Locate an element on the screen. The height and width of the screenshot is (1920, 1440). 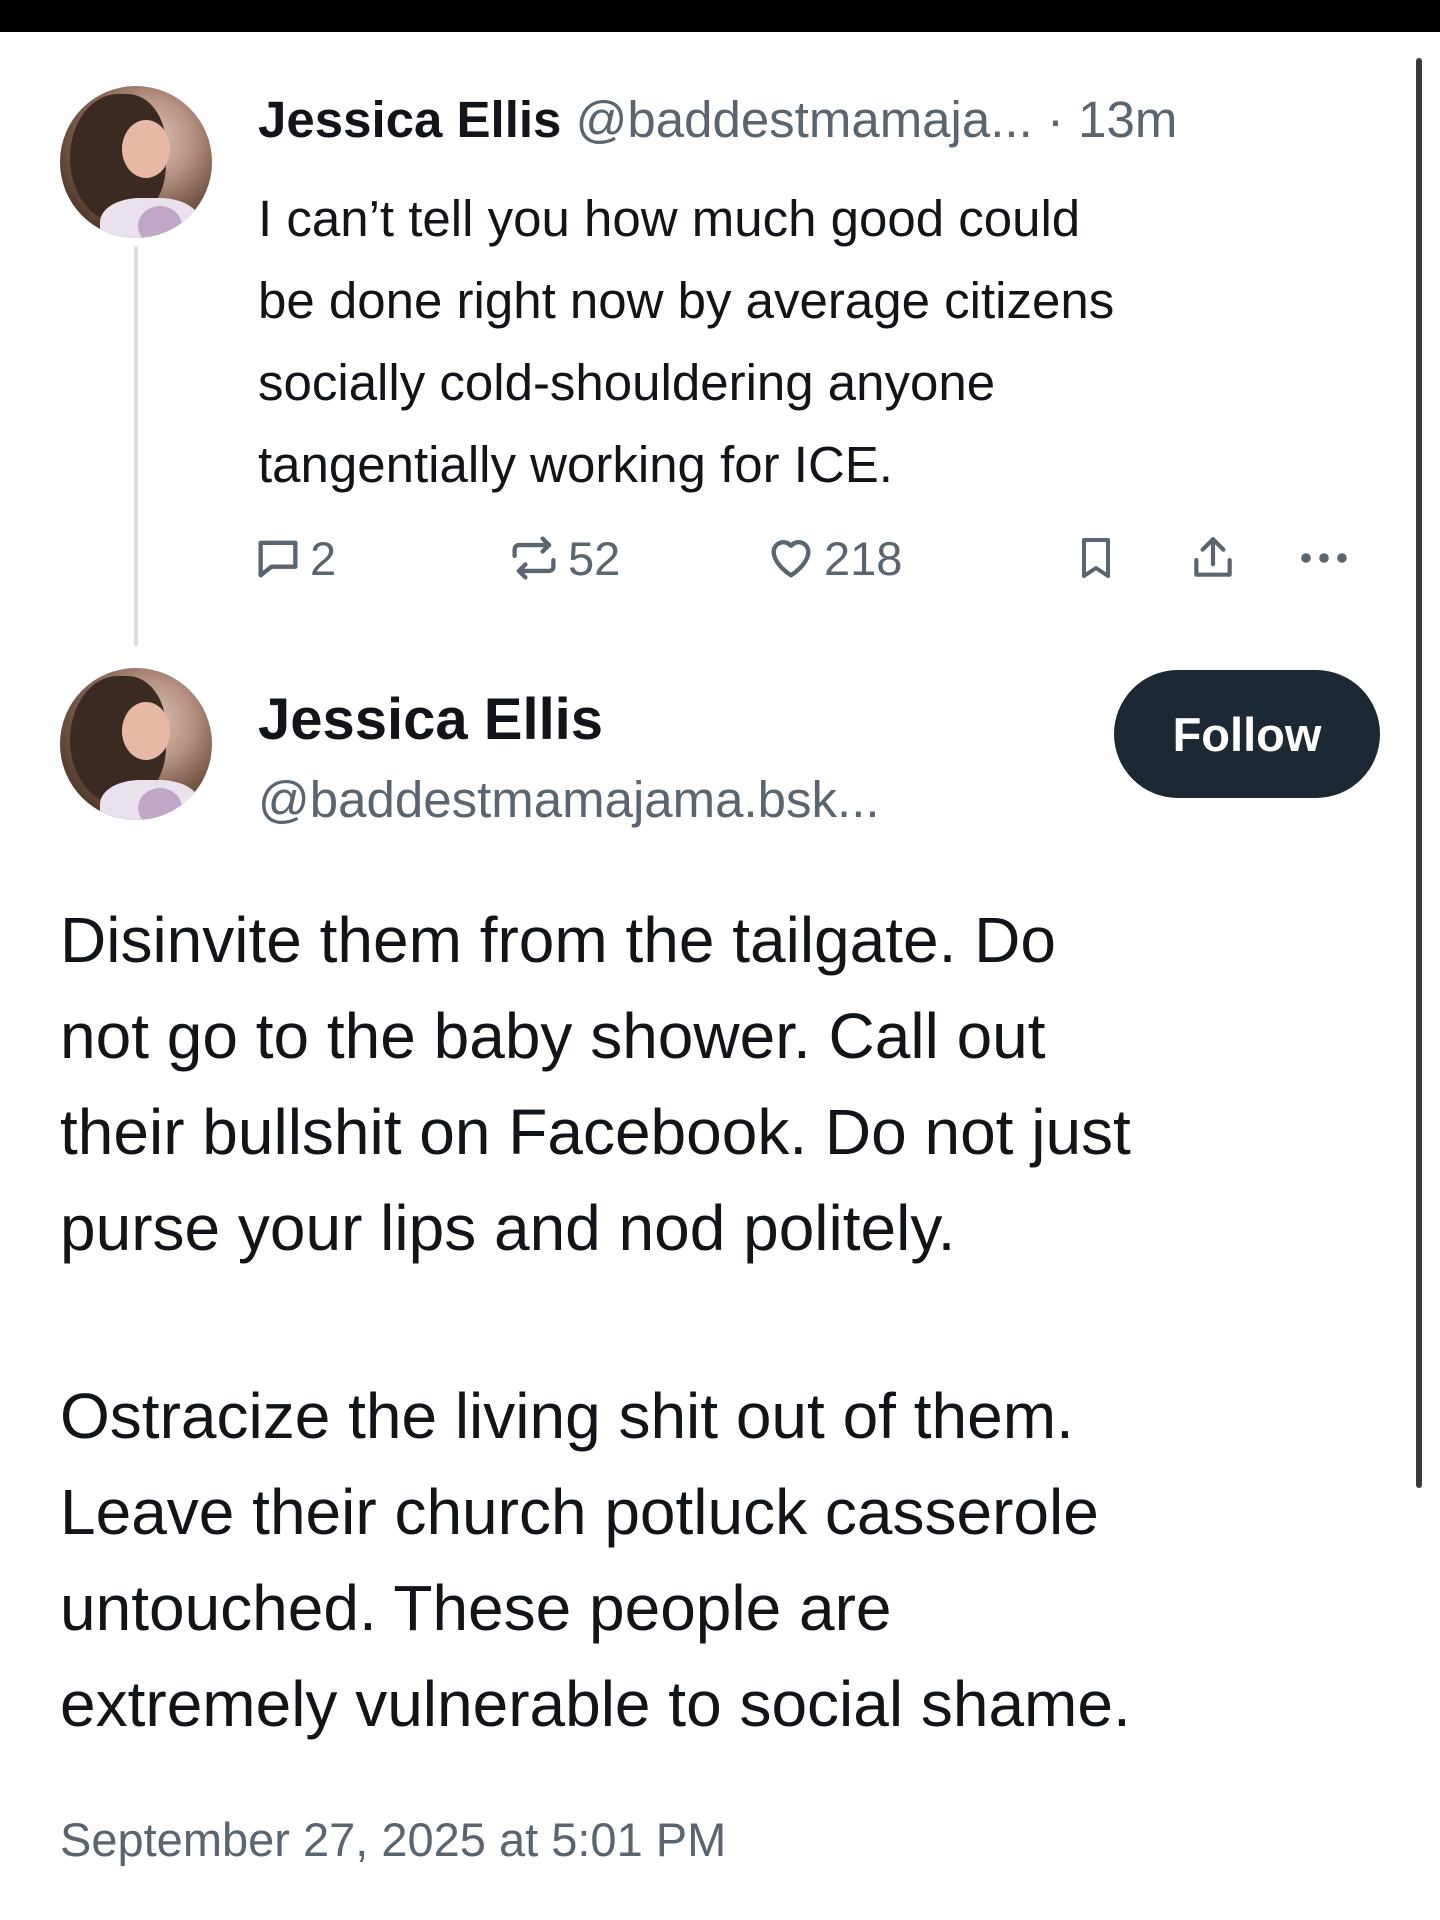
repost-count: 52 is located at coordinates (594, 558).